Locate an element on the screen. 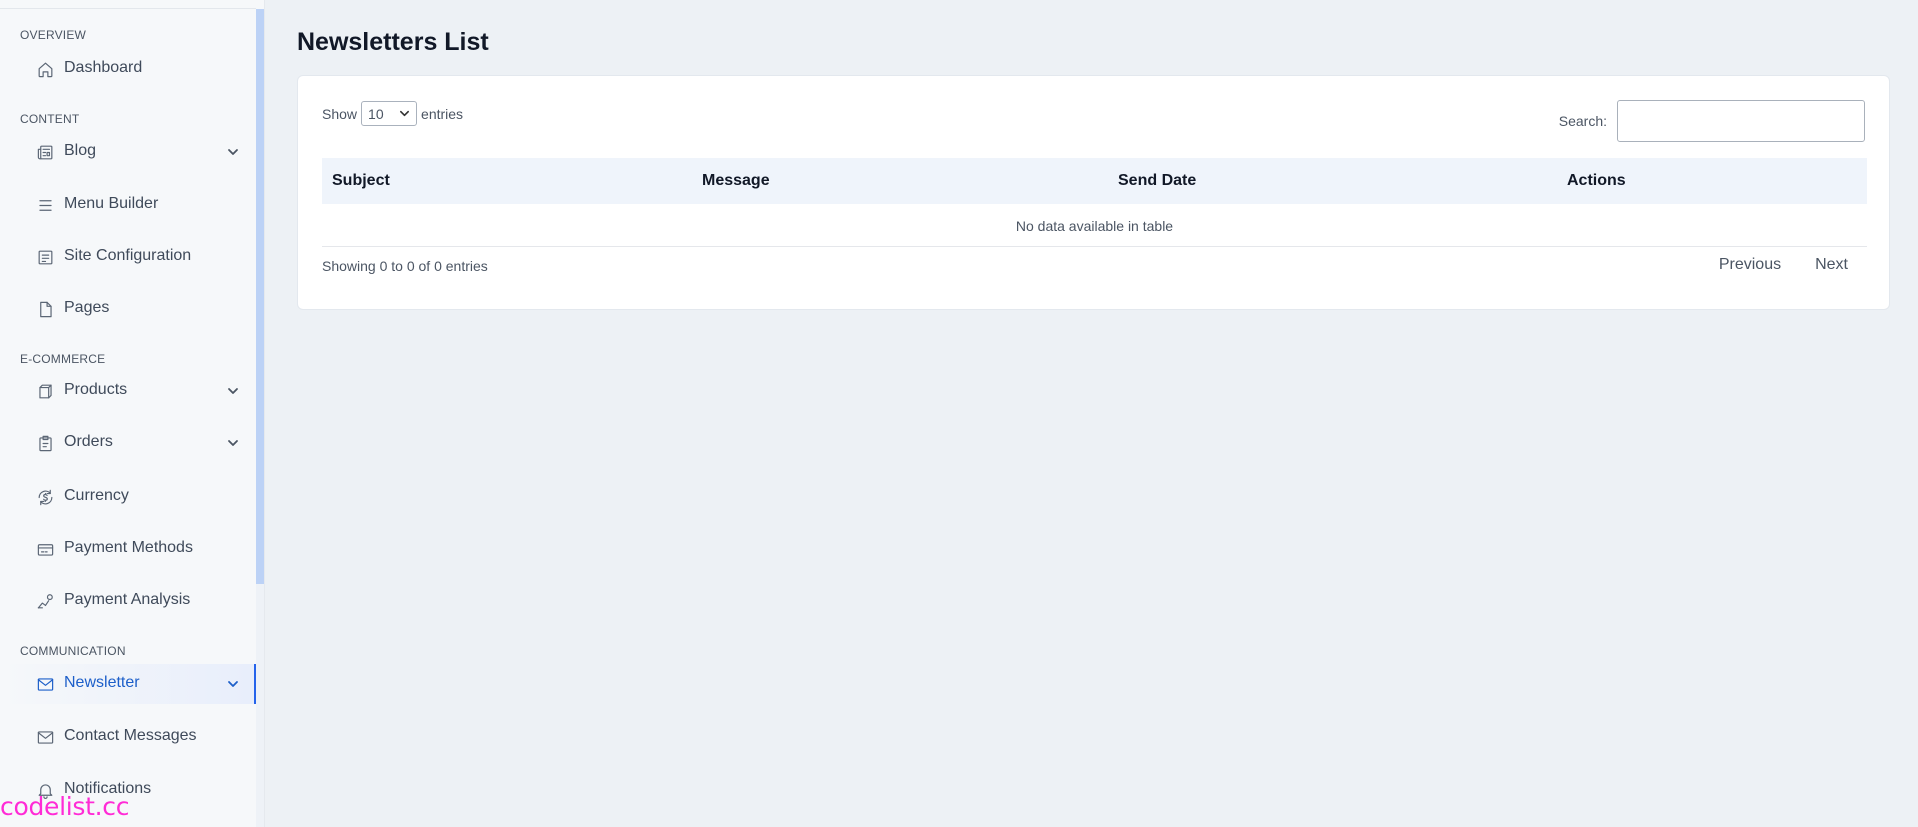 The height and width of the screenshot is (827, 1918). section-label-communication: COMMUNICATION is located at coordinates (73, 651).